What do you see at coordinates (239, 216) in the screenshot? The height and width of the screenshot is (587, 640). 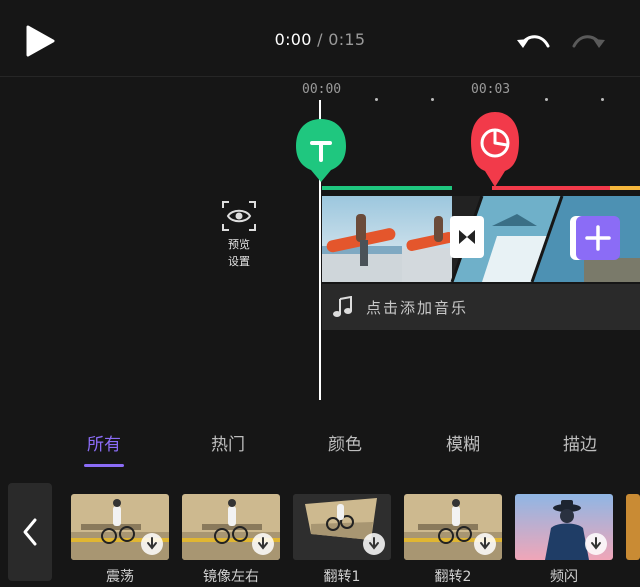 I see `eye-settings-icon` at bounding box center [239, 216].